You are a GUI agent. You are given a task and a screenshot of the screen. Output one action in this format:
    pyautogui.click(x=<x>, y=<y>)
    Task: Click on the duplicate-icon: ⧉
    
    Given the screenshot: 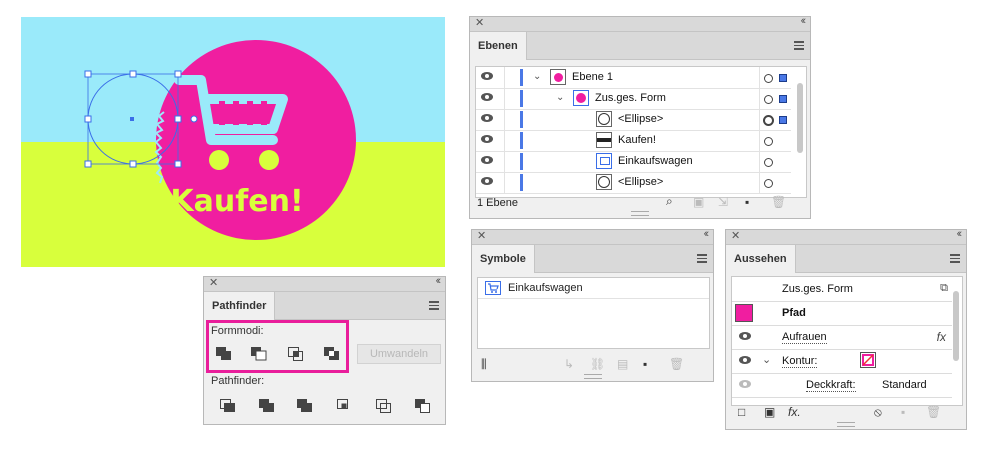 What is the action you would take?
    pyautogui.click(x=944, y=288)
    